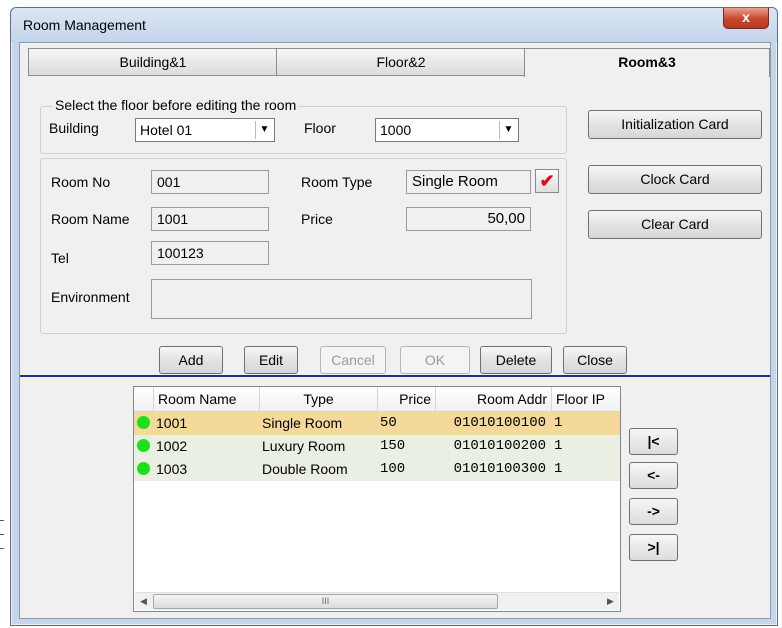 The height and width of the screenshot is (628, 782). What do you see at coordinates (468, 219) in the screenshot?
I see `price-field: 50,00` at bounding box center [468, 219].